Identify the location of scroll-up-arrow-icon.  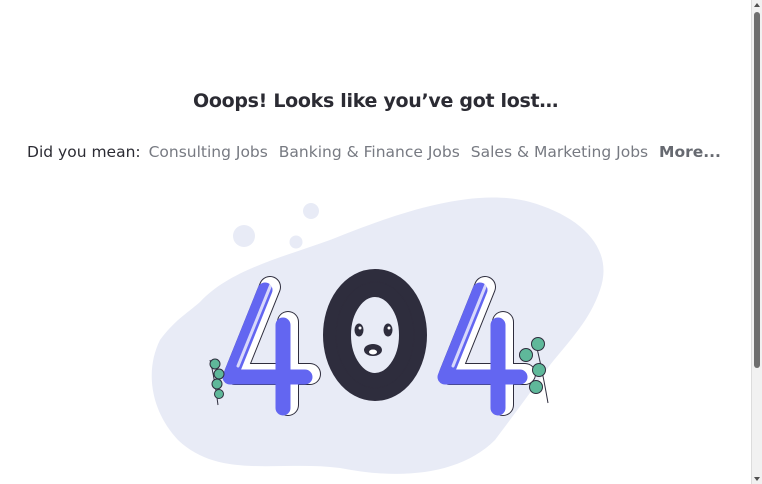
(757, 5).